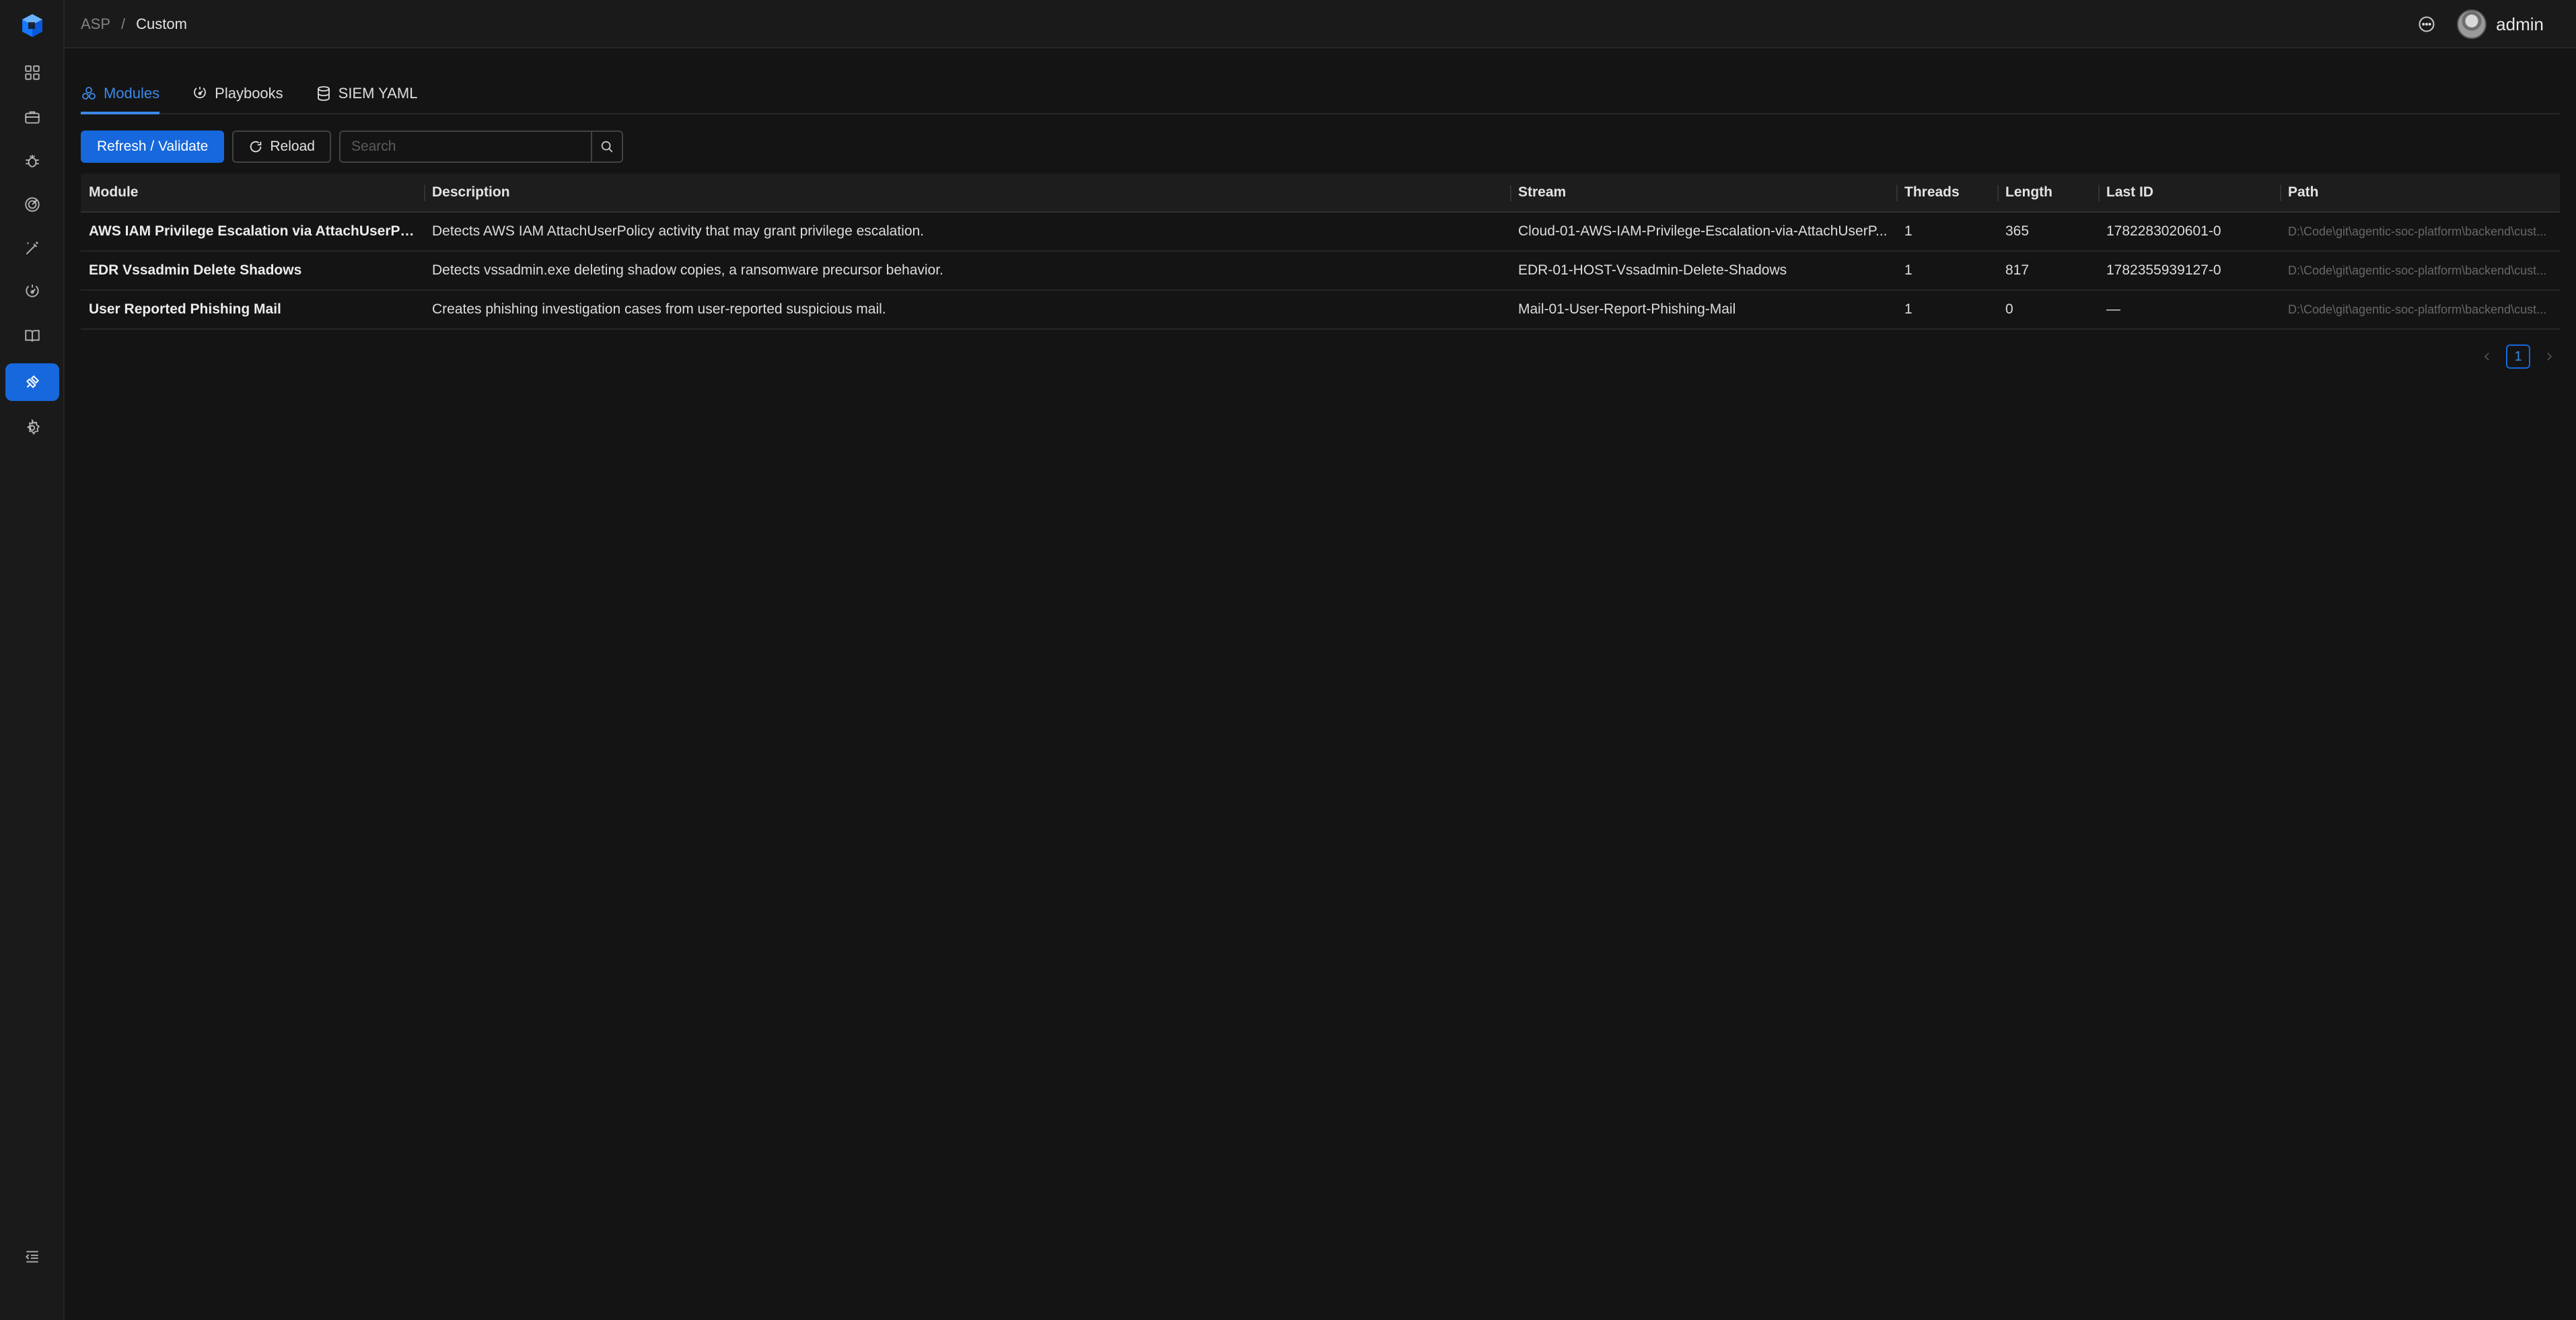  Describe the element at coordinates (132, 93) in the screenshot. I see `tab-label: Modules` at that location.